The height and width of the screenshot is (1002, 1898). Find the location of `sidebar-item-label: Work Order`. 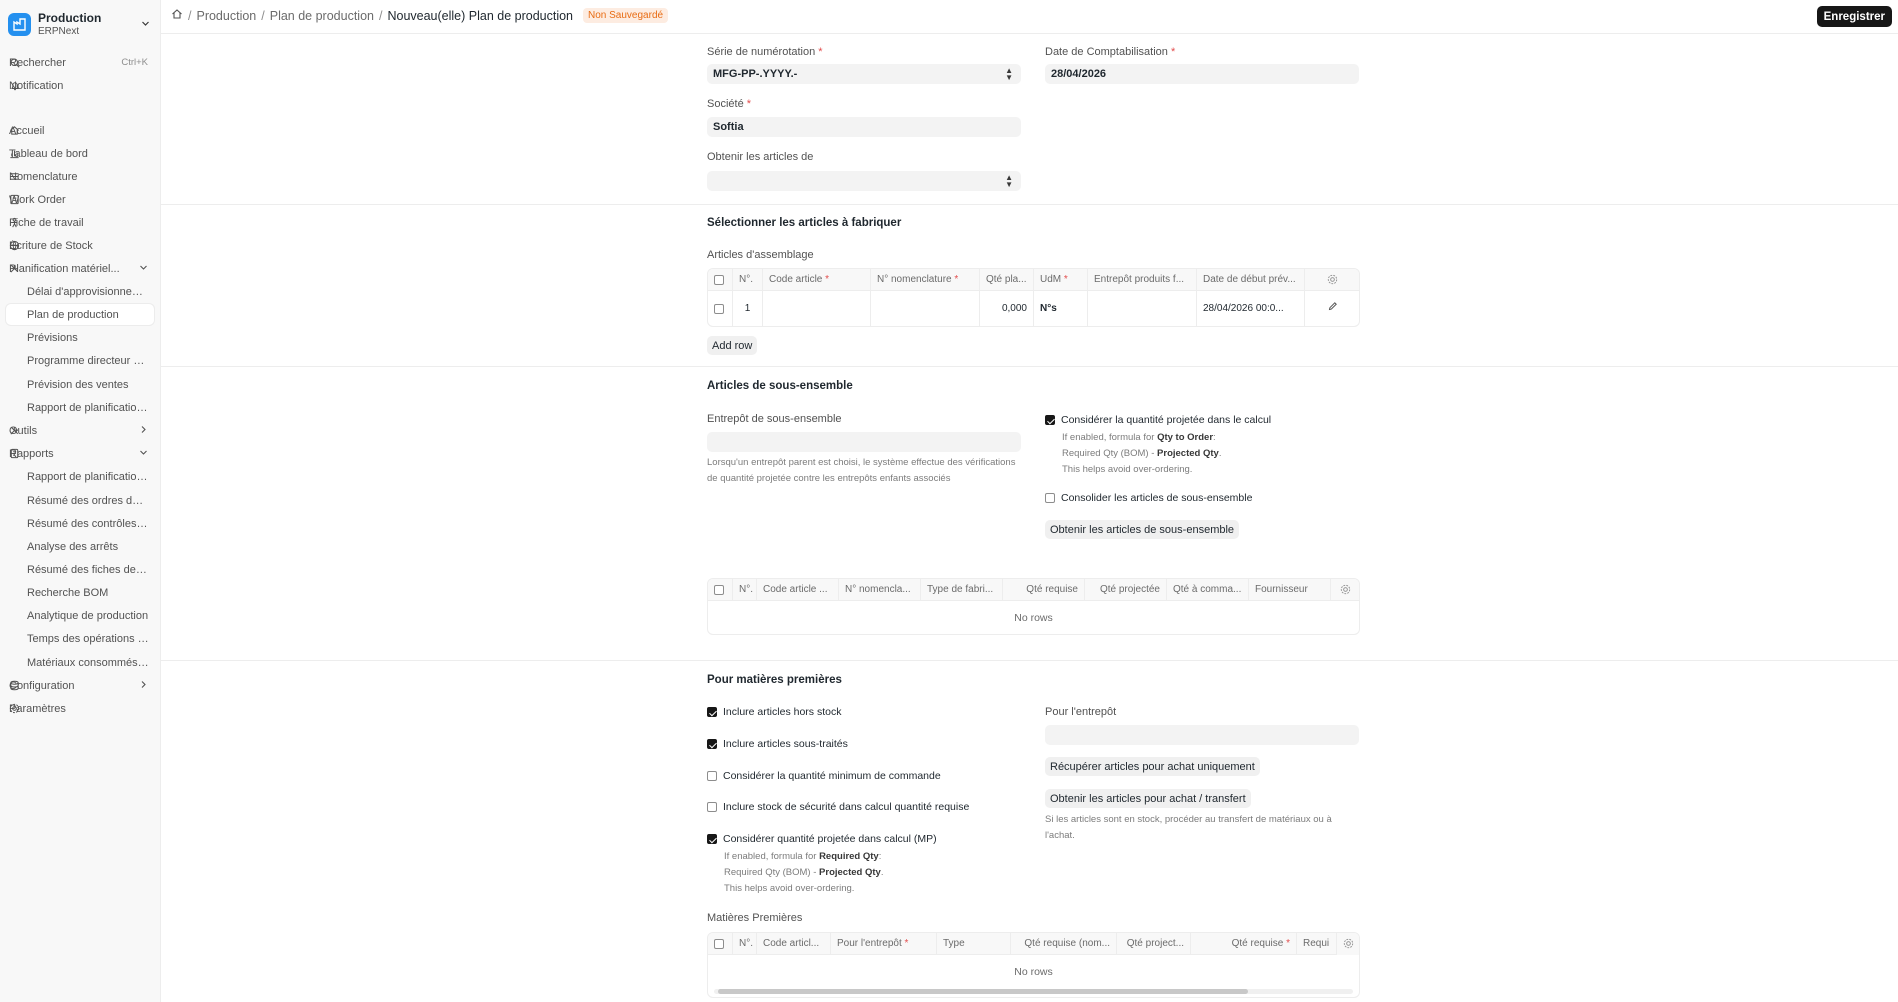

sidebar-item-label: Work Order is located at coordinates (37, 199).